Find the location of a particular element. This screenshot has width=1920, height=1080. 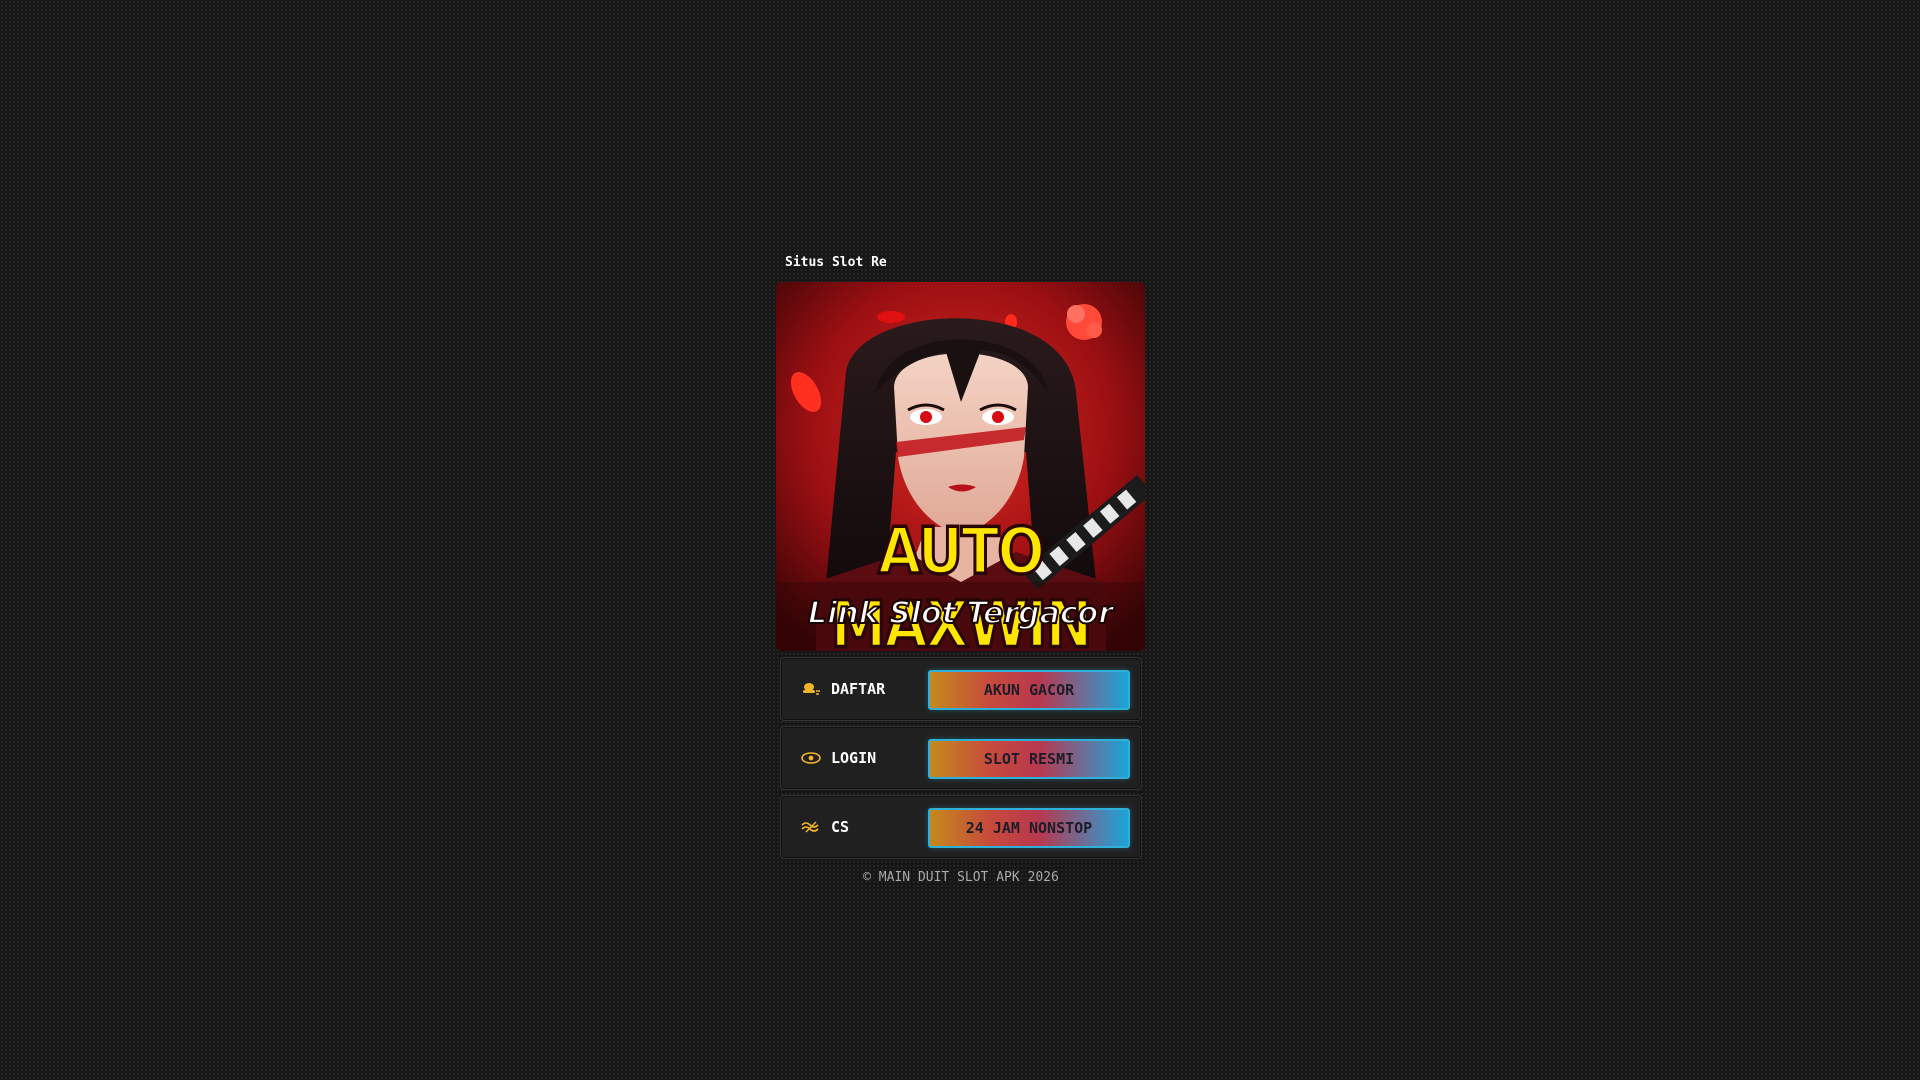

footer-copyright: © MAIN DUIT SLOT APK 2026 is located at coordinates (961, 877).